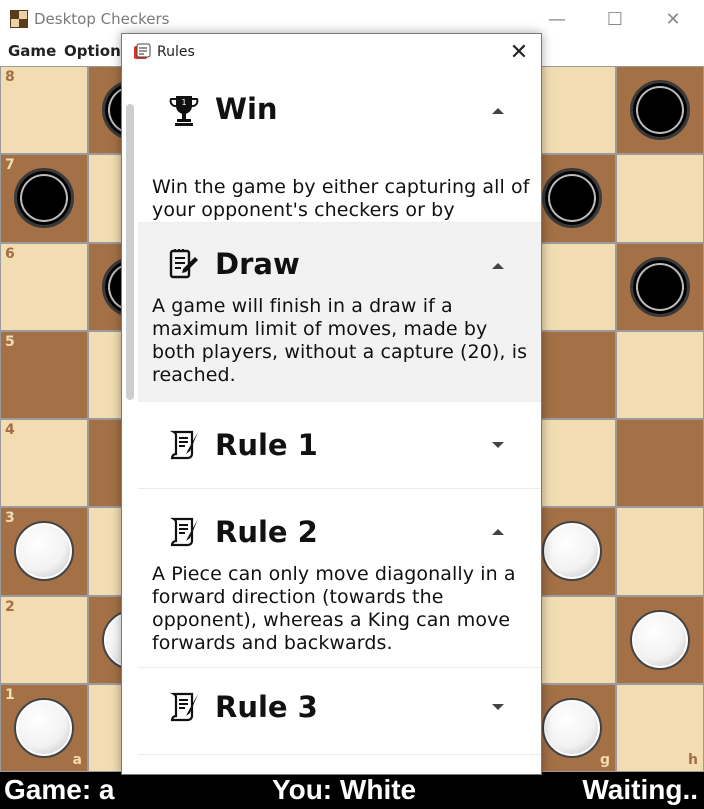 This screenshot has width=704, height=809. What do you see at coordinates (32, 51) in the screenshot?
I see `menu-game: Game` at bounding box center [32, 51].